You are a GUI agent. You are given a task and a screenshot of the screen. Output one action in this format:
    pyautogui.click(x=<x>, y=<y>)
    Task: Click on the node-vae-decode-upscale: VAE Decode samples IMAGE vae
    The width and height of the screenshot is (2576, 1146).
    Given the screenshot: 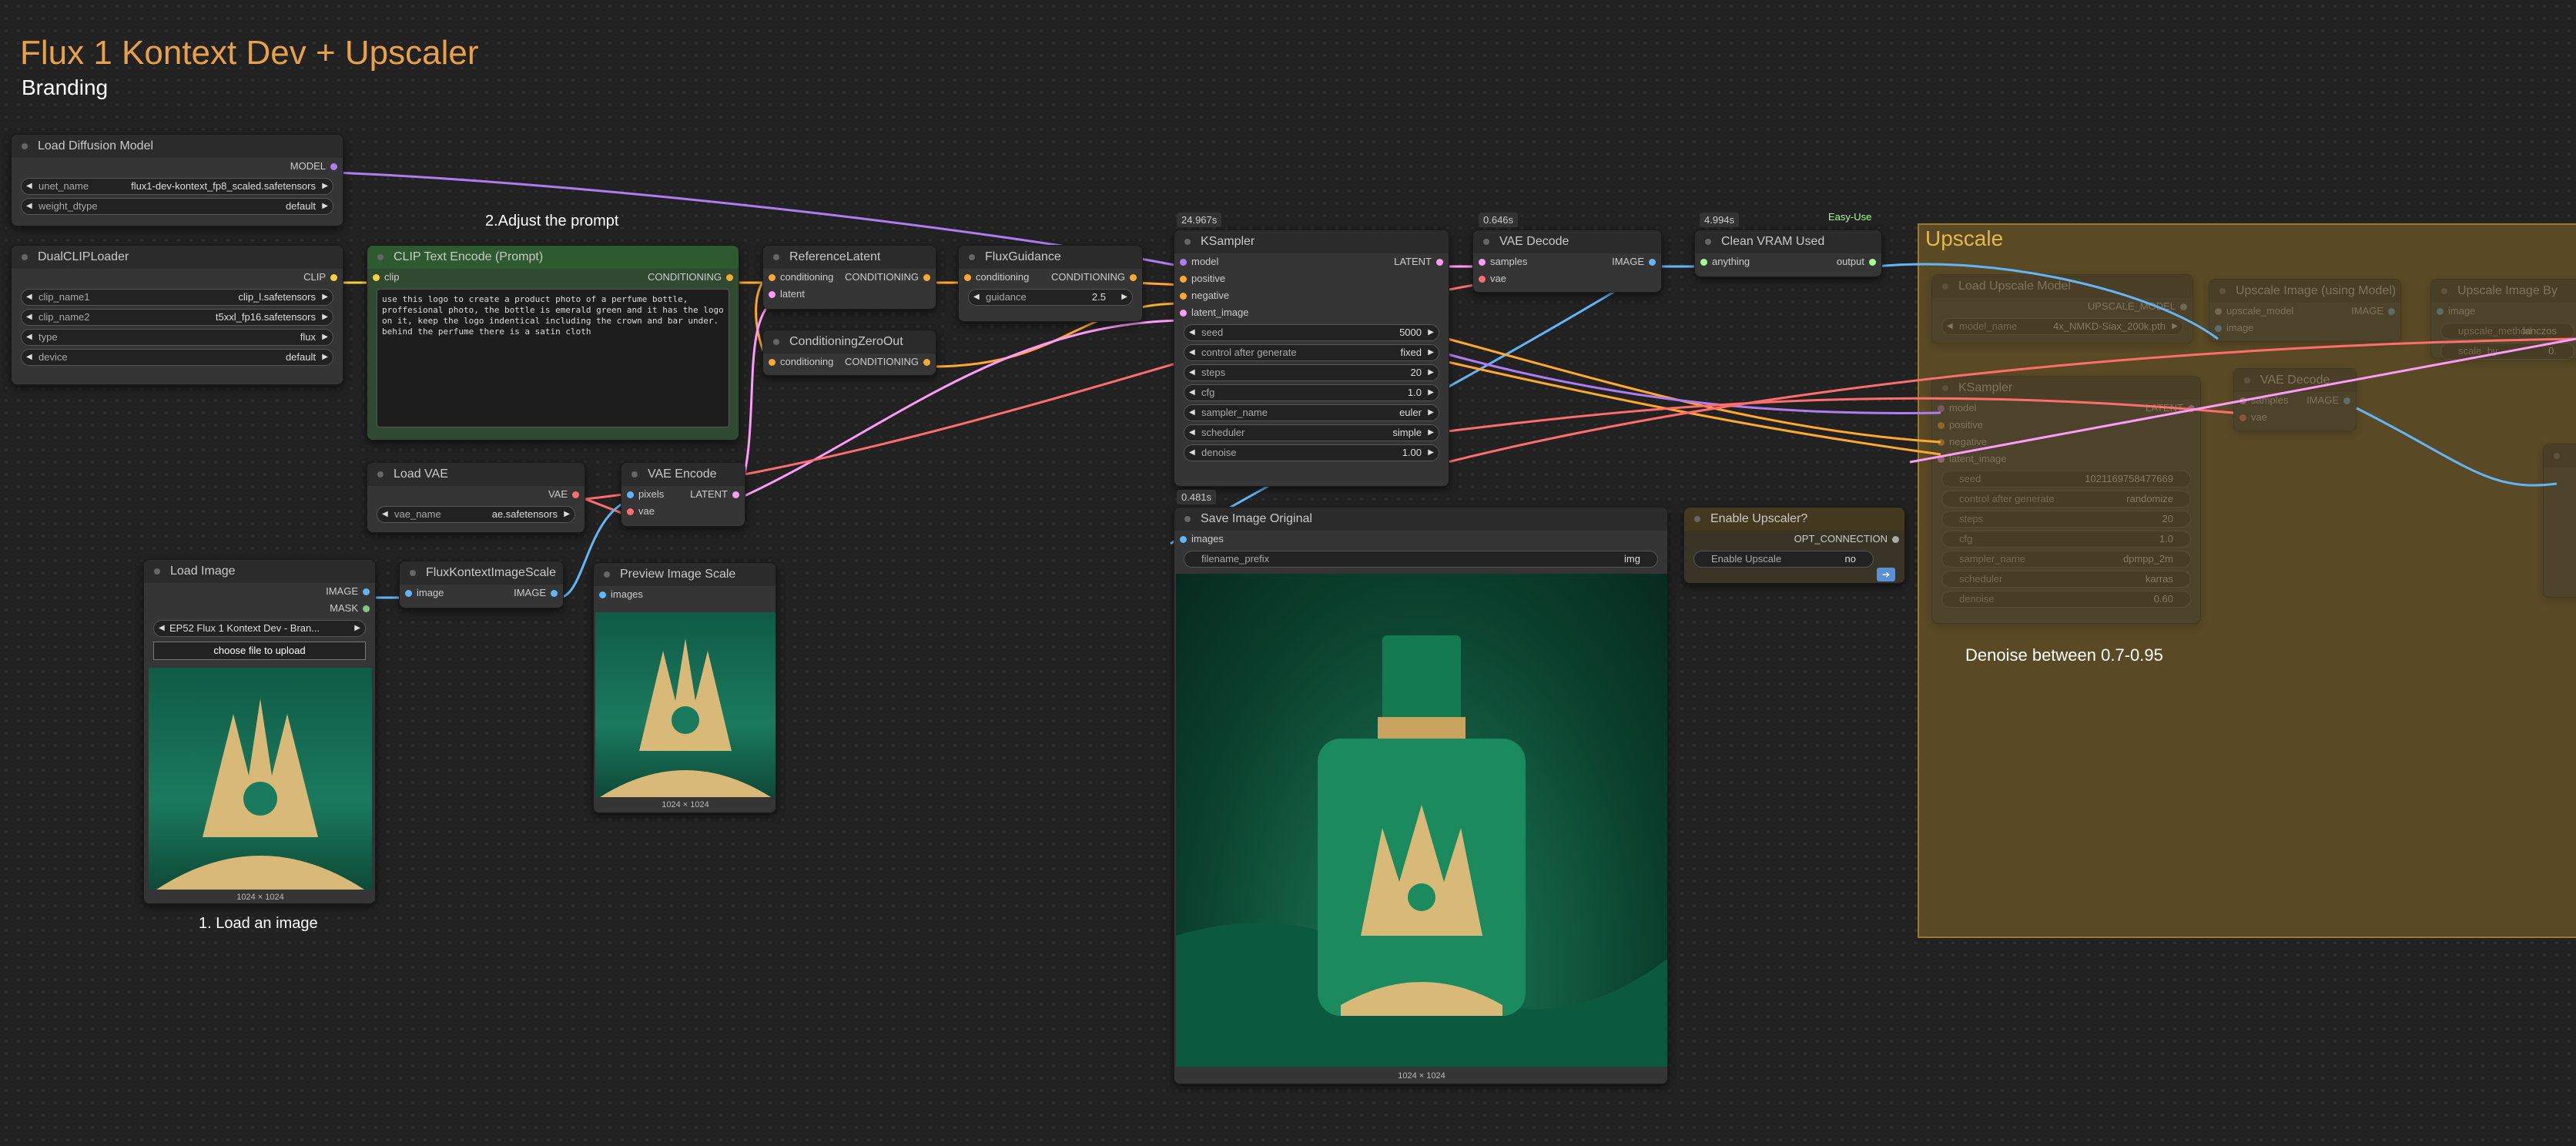 What is the action you would take?
    pyautogui.click(x=2295, y=399)
    